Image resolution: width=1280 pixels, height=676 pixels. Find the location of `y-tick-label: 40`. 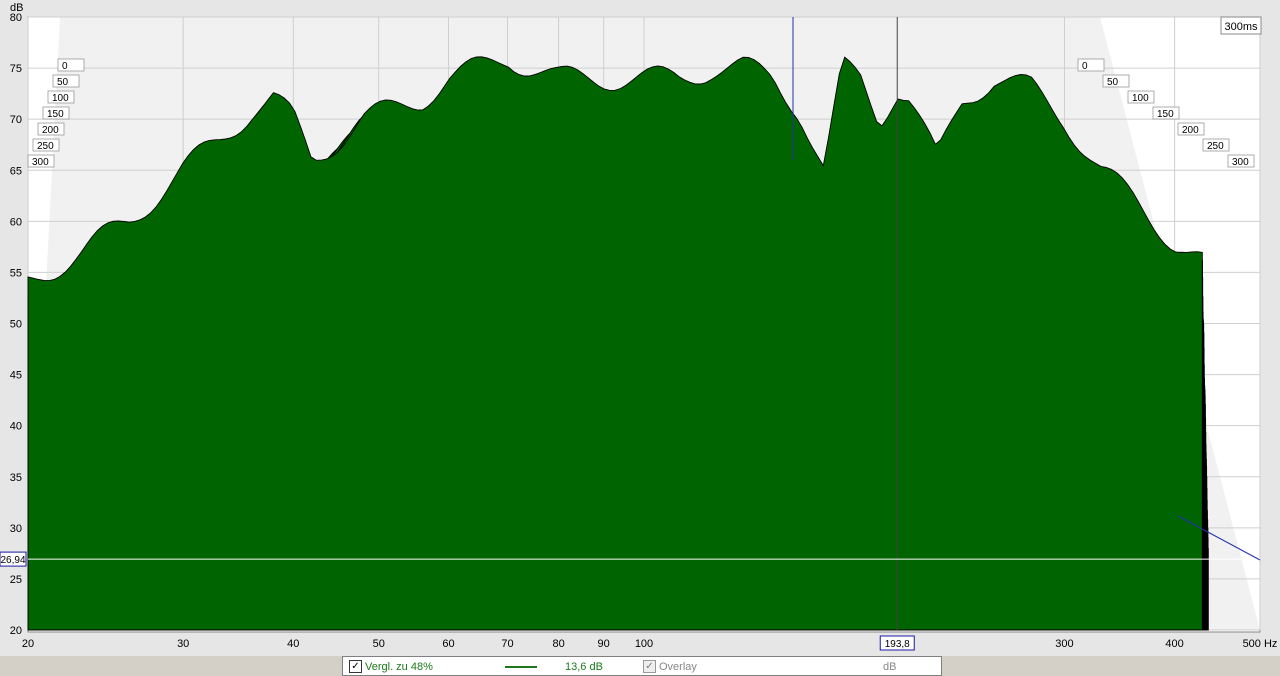

y-tick-label: 40 is located at coordinates (16, 427).